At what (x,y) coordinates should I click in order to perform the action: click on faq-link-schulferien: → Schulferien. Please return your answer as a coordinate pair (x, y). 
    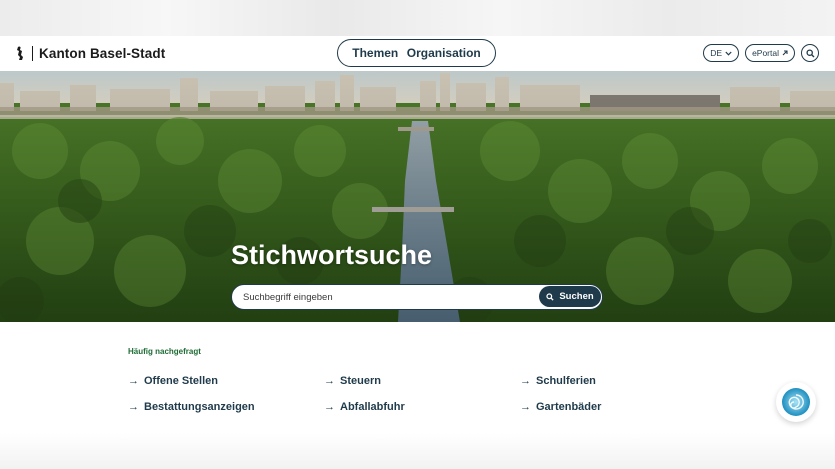
    Looking at the image, I should click on (558, 381).